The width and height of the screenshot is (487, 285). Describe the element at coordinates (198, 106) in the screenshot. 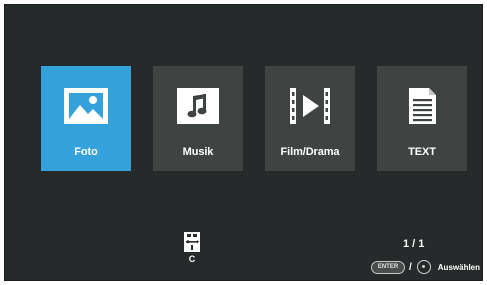

I see `music-note-icon` at that location.